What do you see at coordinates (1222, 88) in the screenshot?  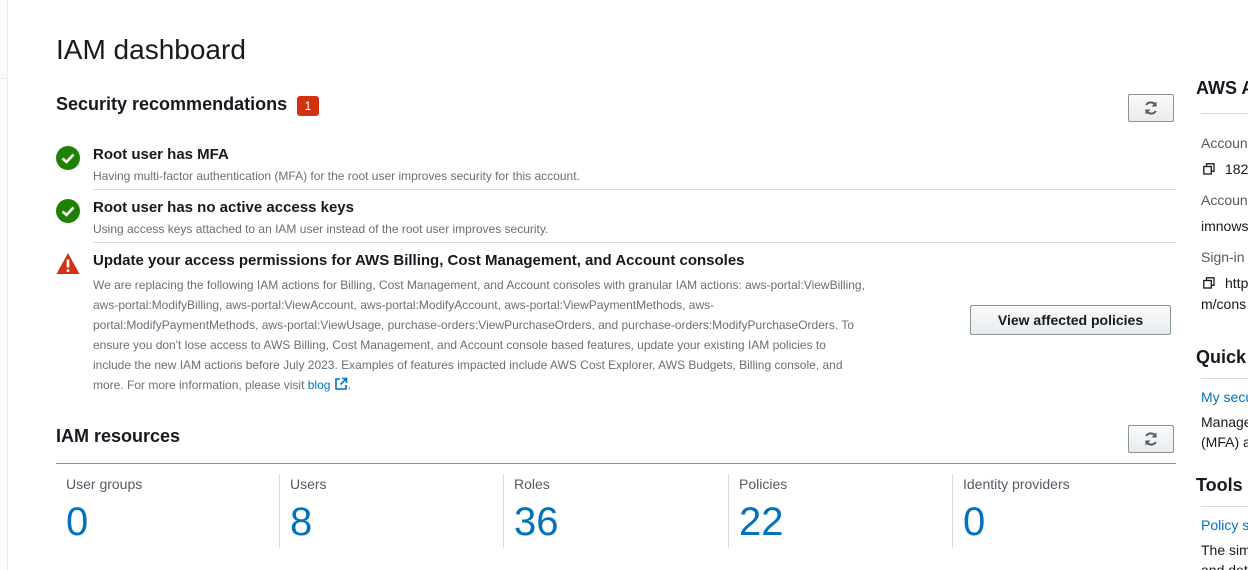 I see `aws-account-heading: AWS A` at bounding box center [1222, 88].